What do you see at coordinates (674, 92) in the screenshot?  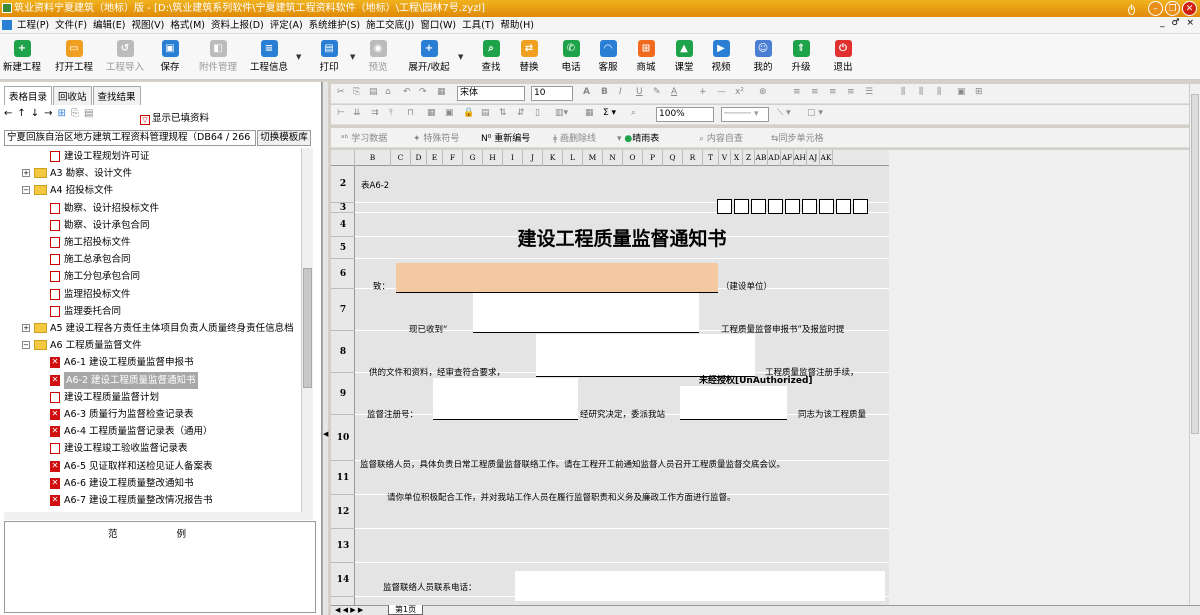 I see `font-color-icon: A` at bounding box center [674, 92].